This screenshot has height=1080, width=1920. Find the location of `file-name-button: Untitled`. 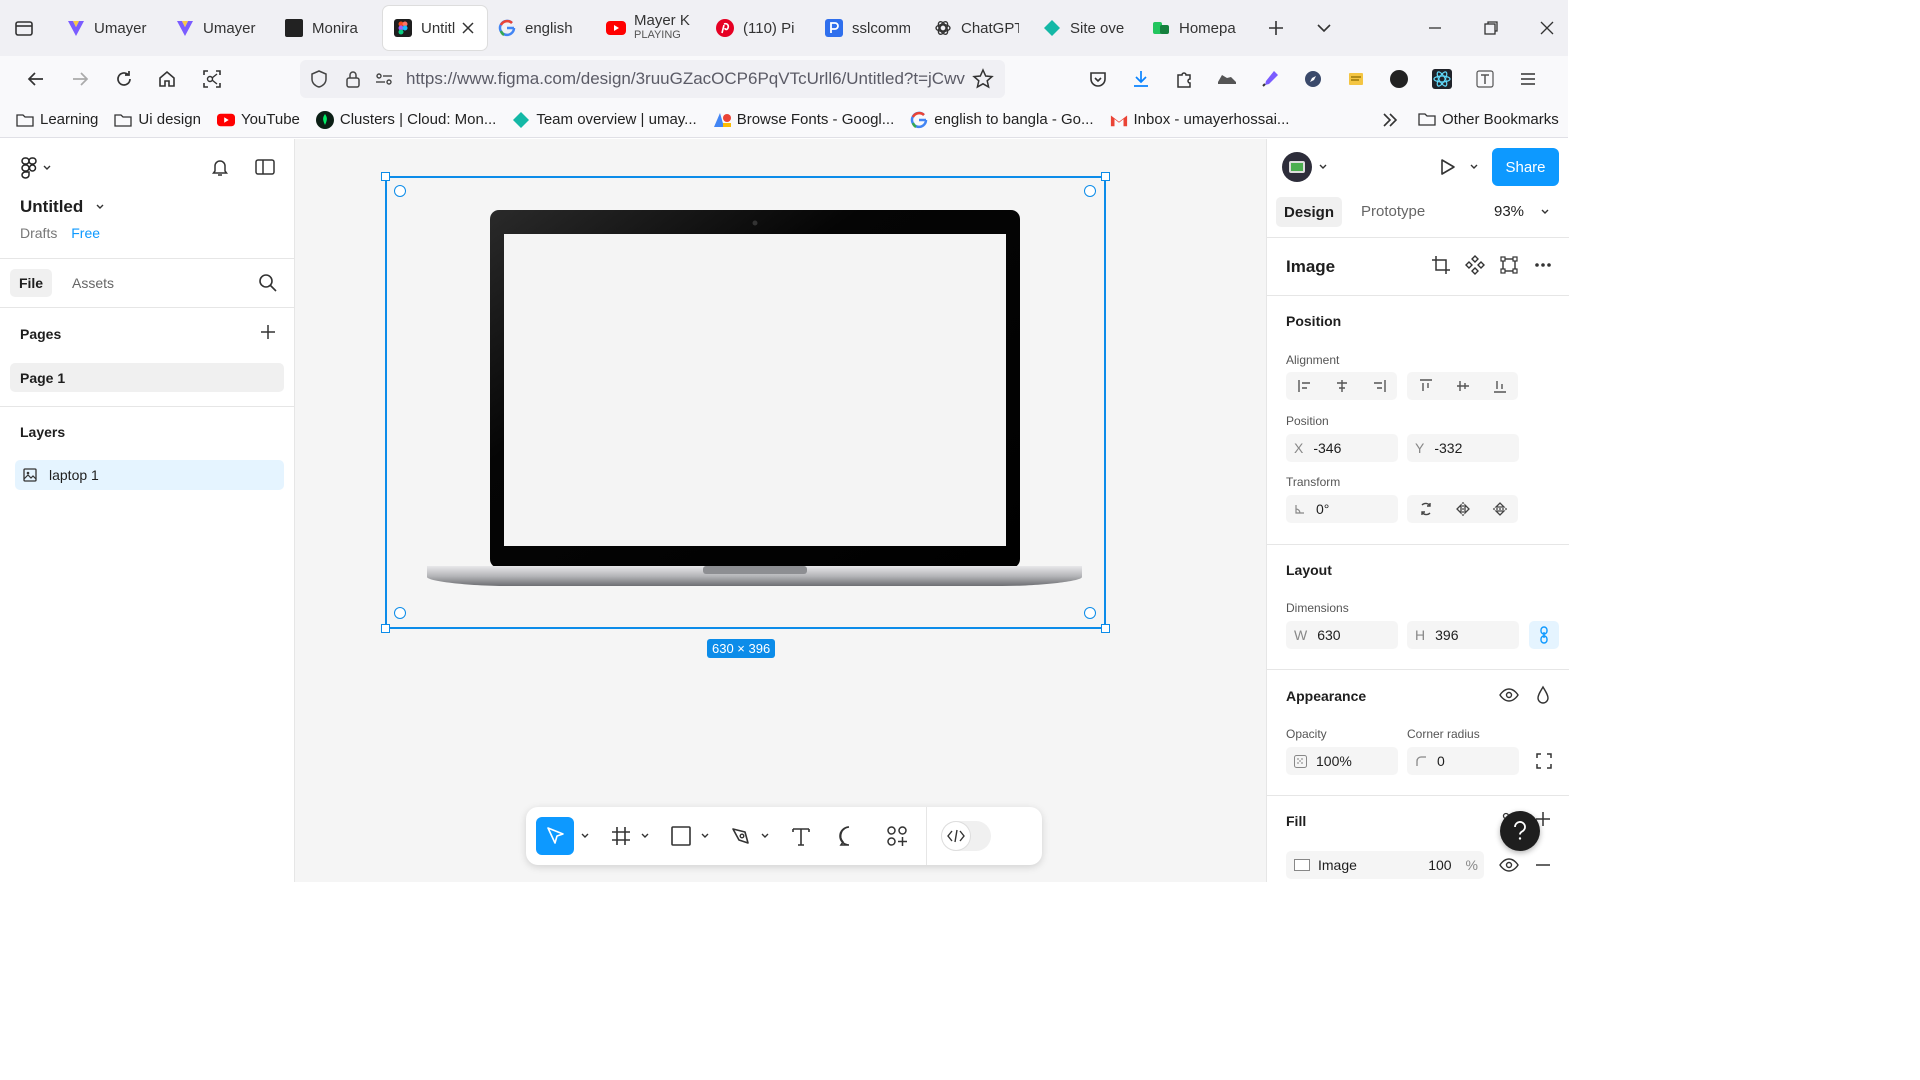

file-name-button: Untitled is located at coordinates (62, 207).